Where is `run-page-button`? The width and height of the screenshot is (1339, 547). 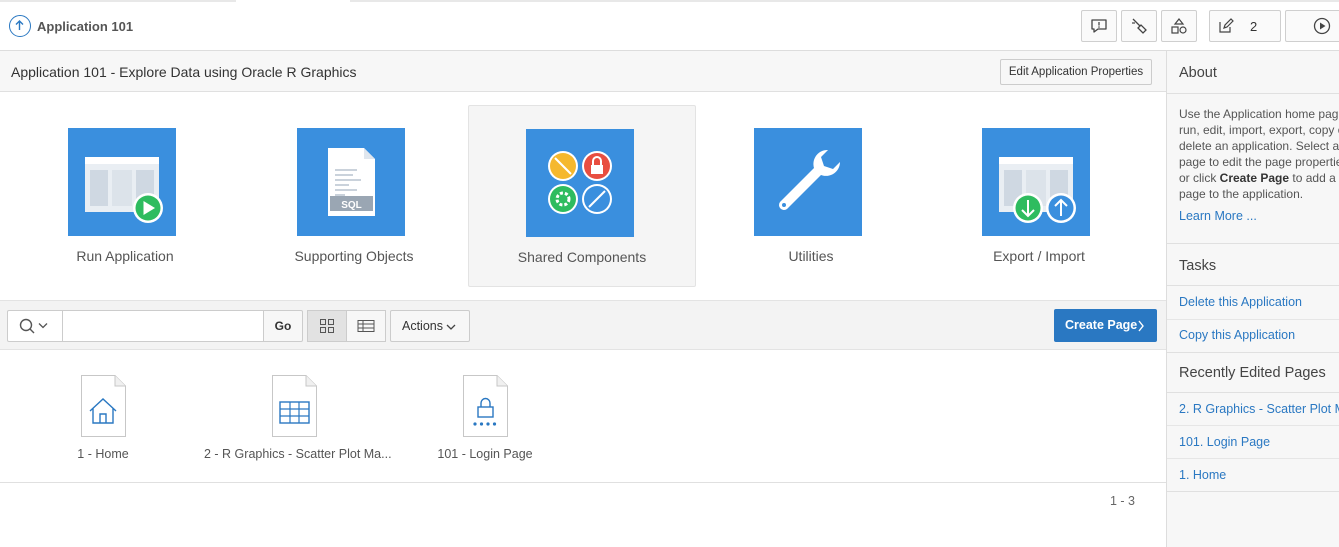
run-page-button is located at coordinates (1312, 26).